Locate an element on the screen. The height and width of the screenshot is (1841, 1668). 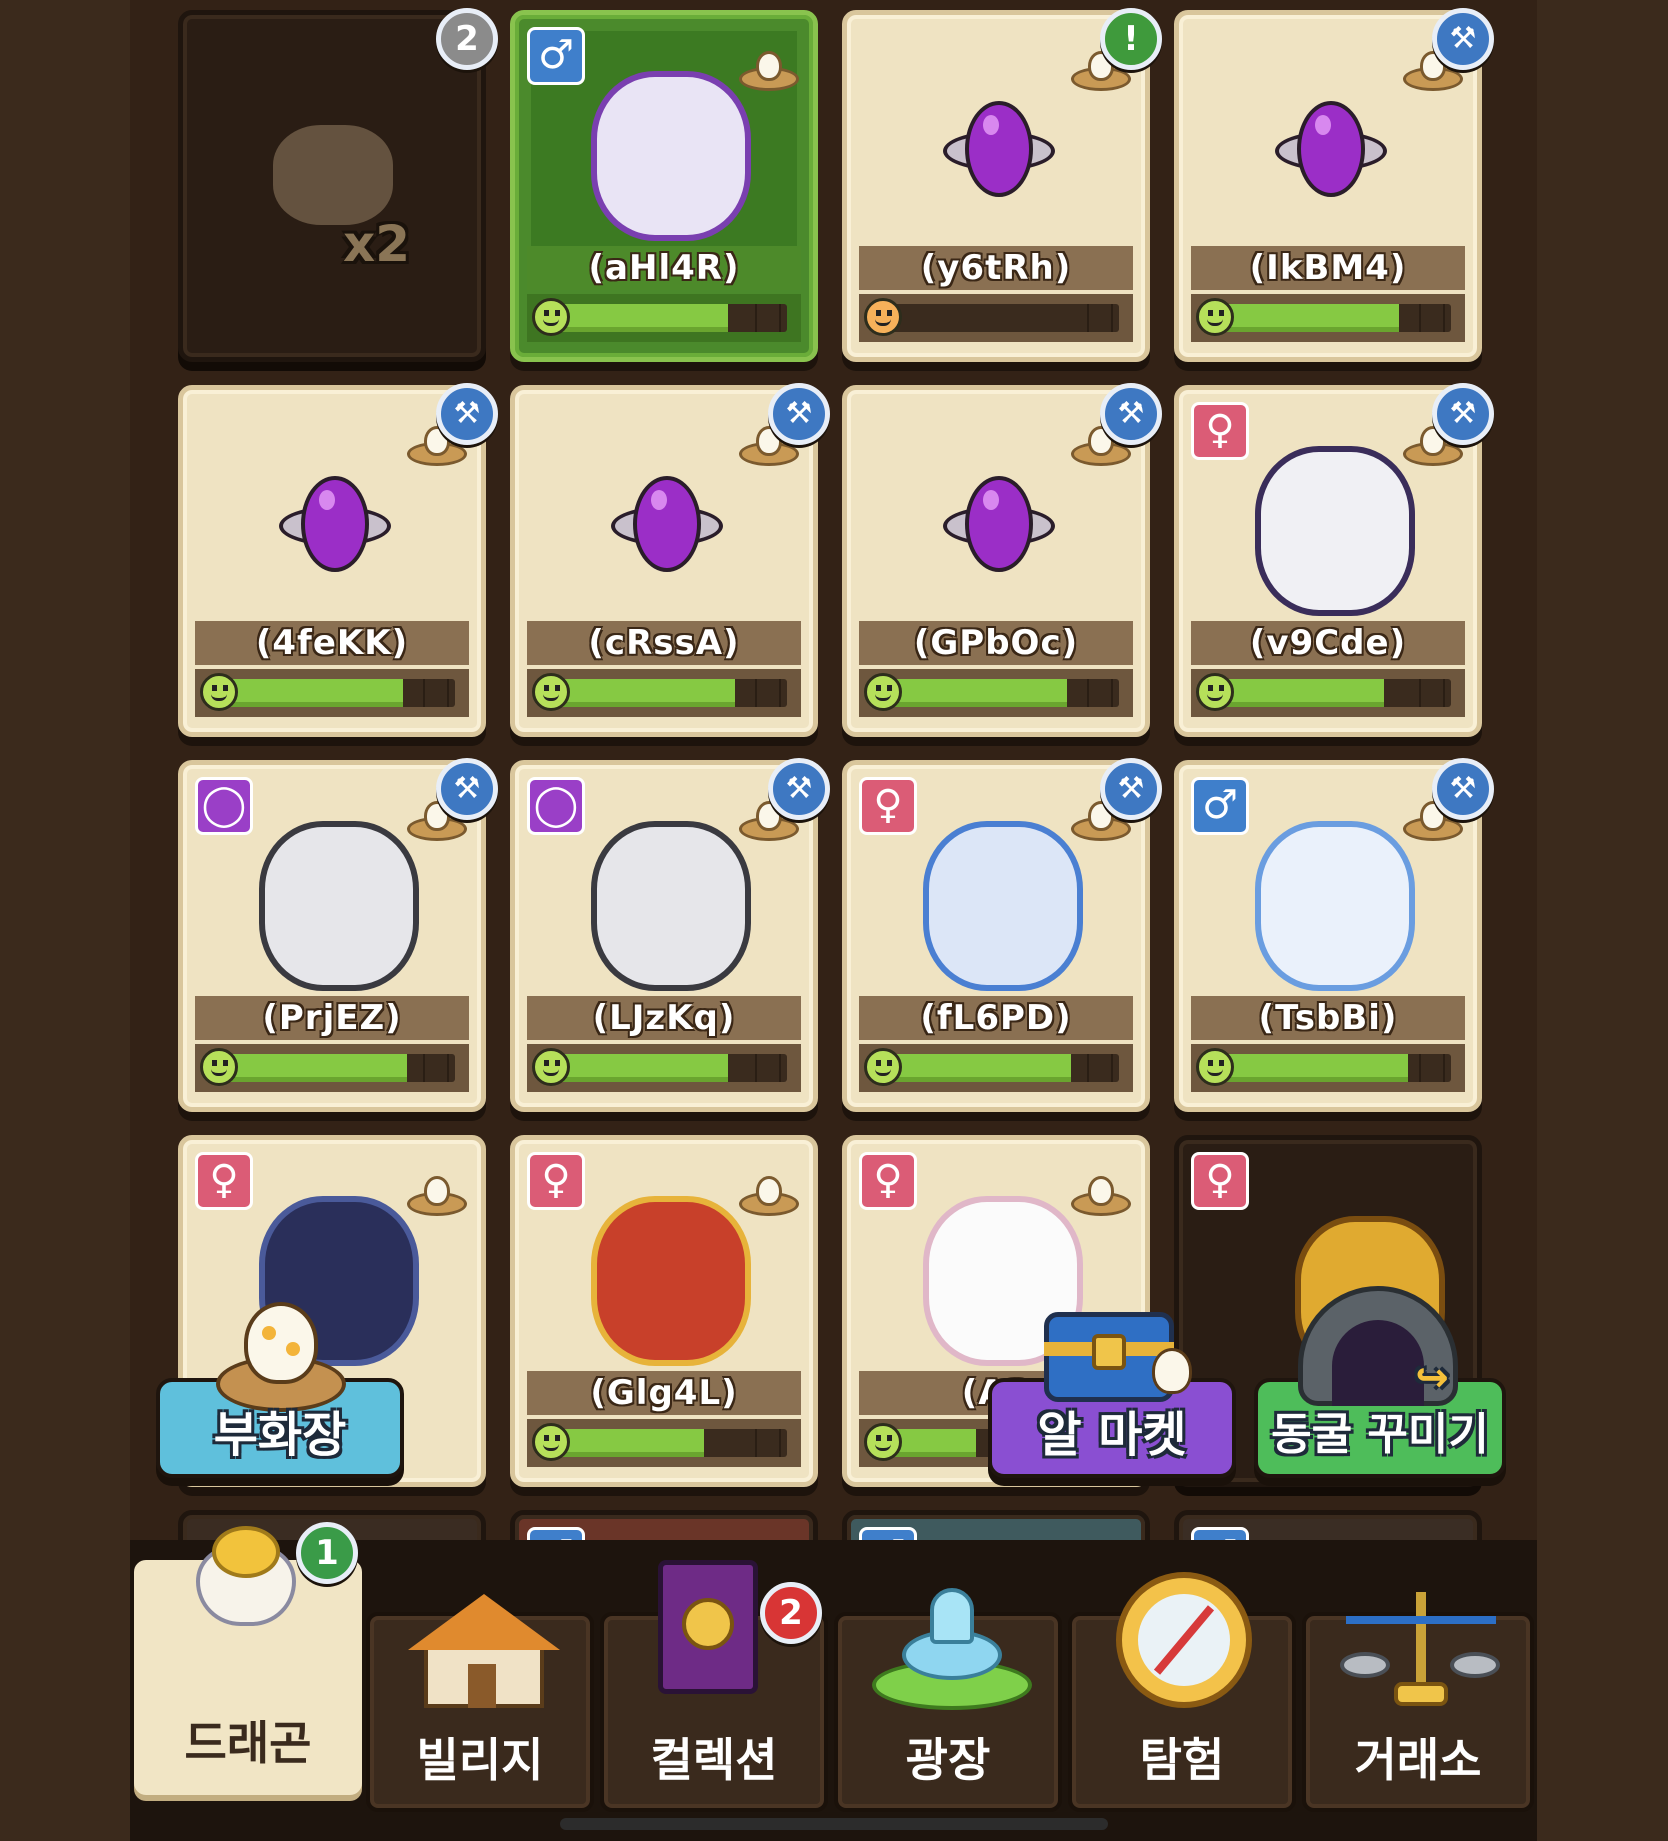
dragon-card-empty: x2 is located at coordinates (332, 186).